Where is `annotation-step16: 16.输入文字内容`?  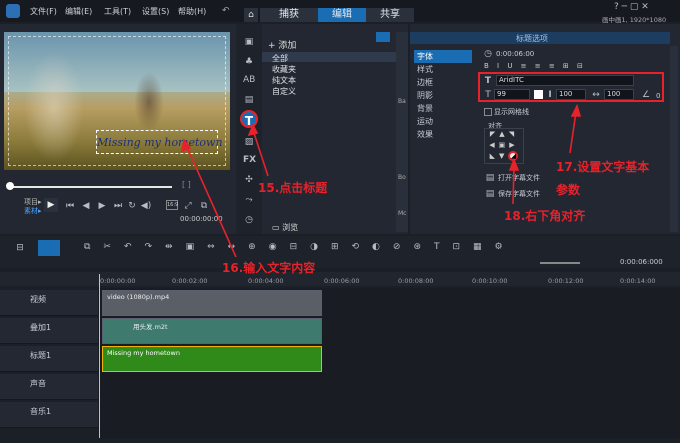 annotation-step16: 16.输入文字内容 is located at coordinates (269, 268).